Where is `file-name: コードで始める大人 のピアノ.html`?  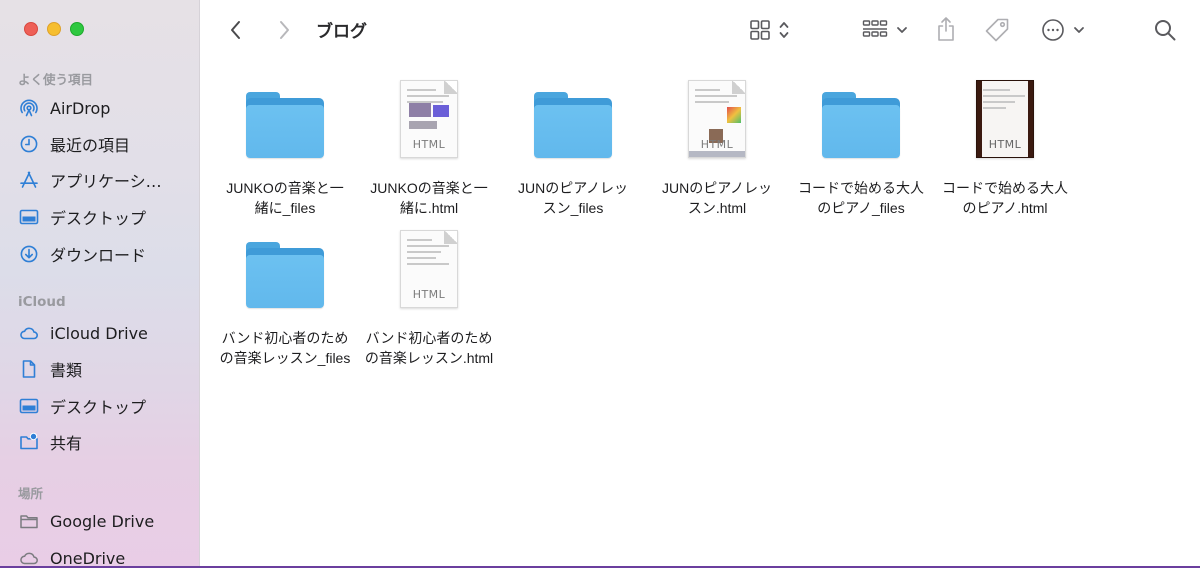
file-name: コードで始める大人 のピアノ.html is located at coordinates (1005, 198).